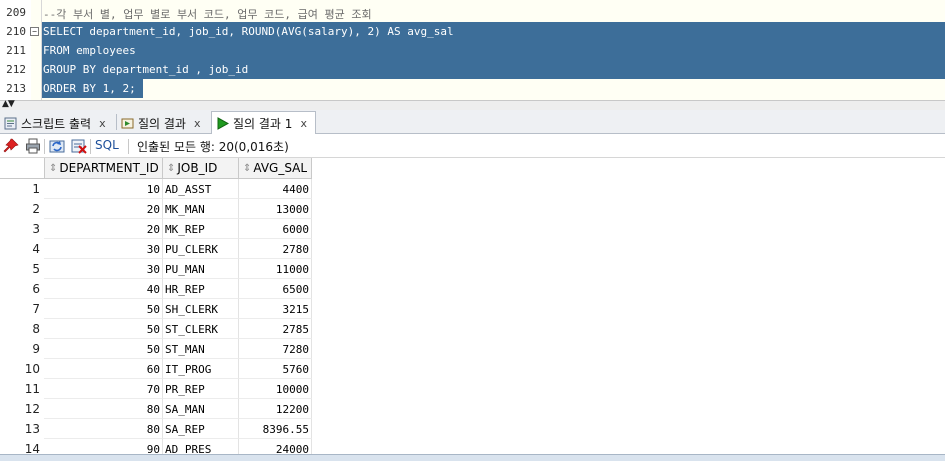  What do you see at coordinates (201, 168) in the screenshot?
I see `column-header-job-id: ⇕ JOB_ID` at bounding box center [201, 168].